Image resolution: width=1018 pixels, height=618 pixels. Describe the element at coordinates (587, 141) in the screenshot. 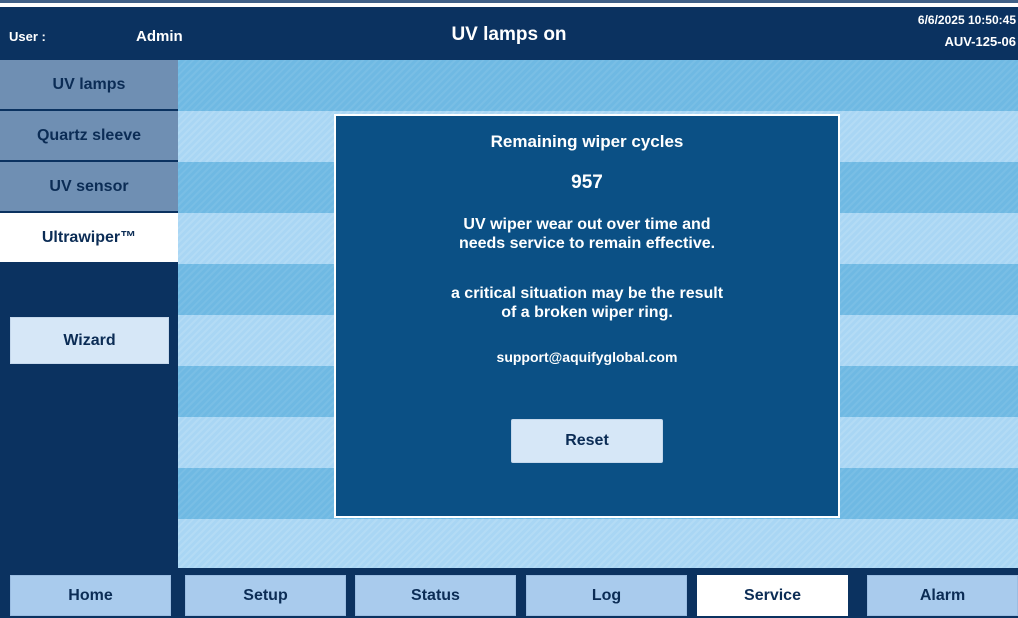

I see `dialog-title: Remaining wiper cycles` at that location.